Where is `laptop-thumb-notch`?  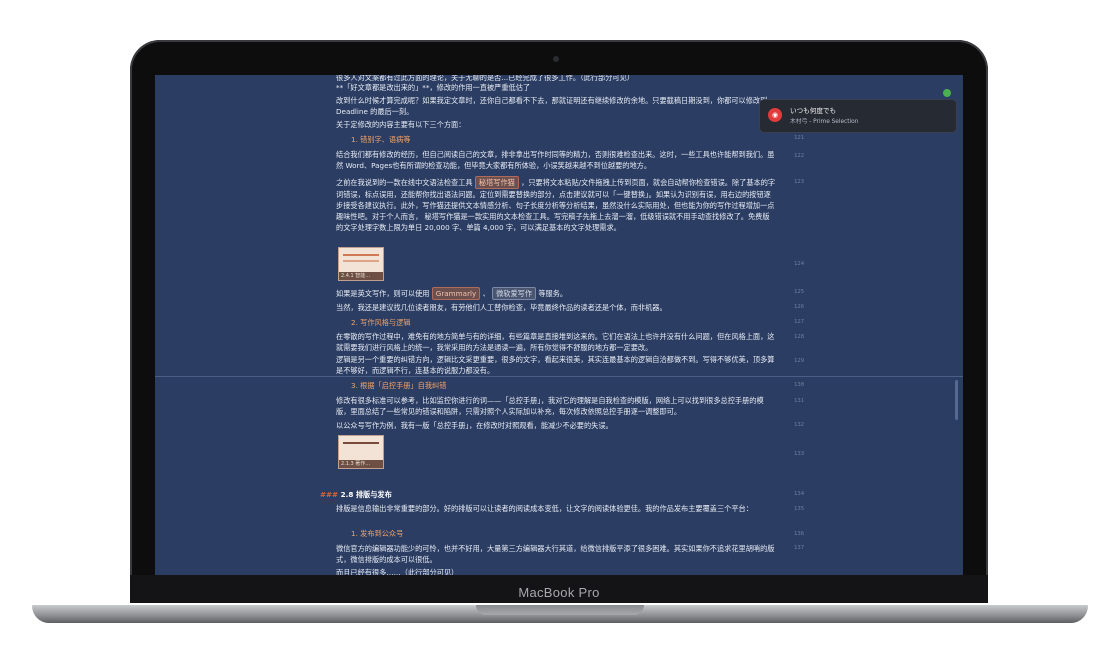 laptop-thumb-notch is located at coordinates (560, 610).